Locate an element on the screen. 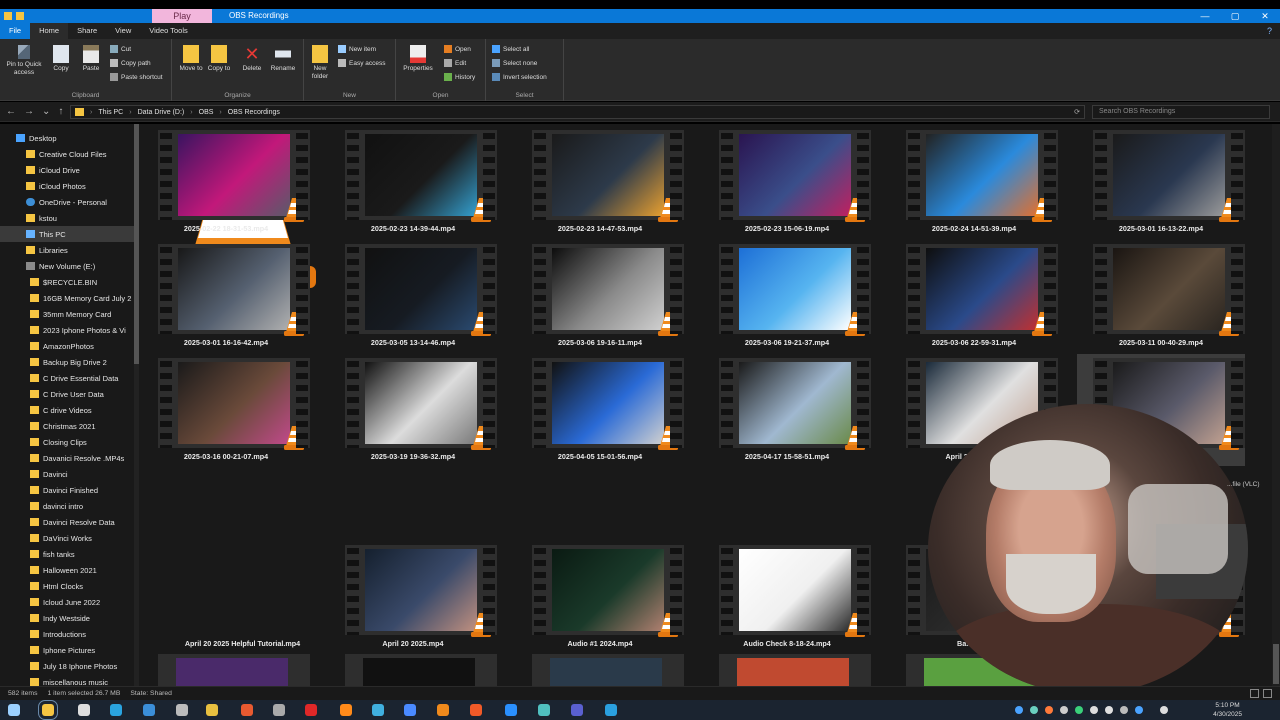 This screenshot has width=1280, height=720. file-tile: 2025-03-11 00-40-29.mp4 is located at coordinates (1161, 296).